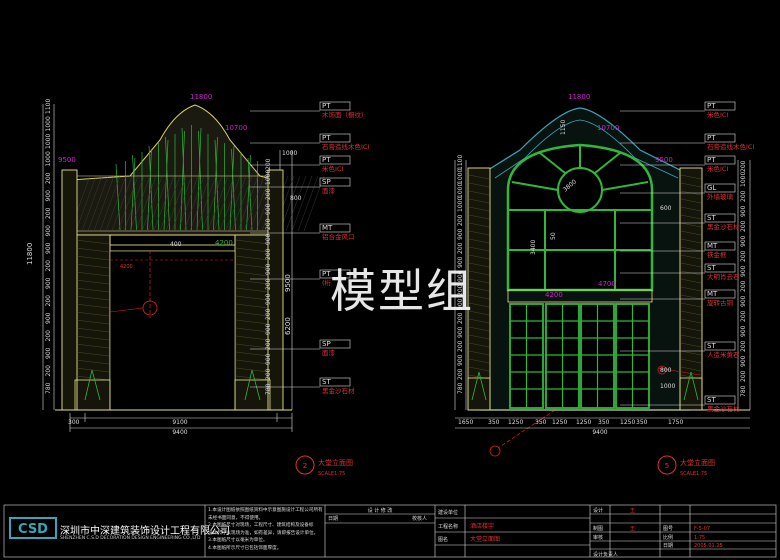 The height and width of the screenshot is (560, 780). I want to click on date2-label: 日期, so click(668, 546).